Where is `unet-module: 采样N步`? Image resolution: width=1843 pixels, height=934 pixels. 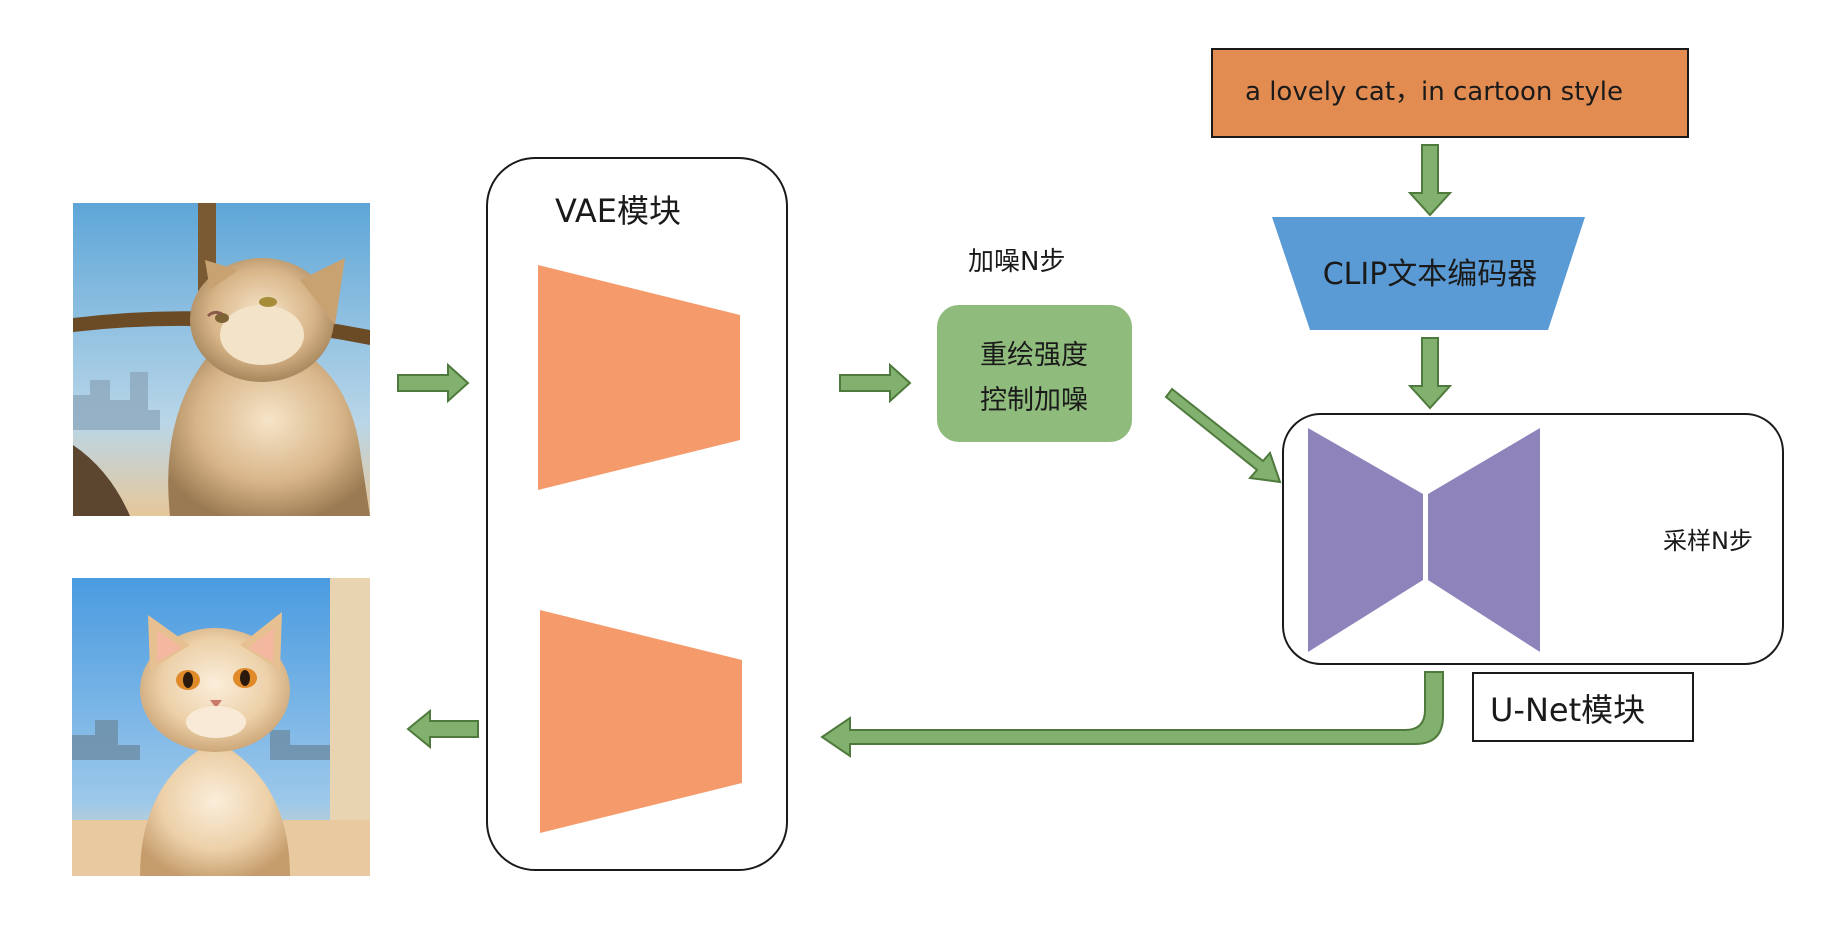 unet-module: 采样N步 is located at coordinates (1533, 539).